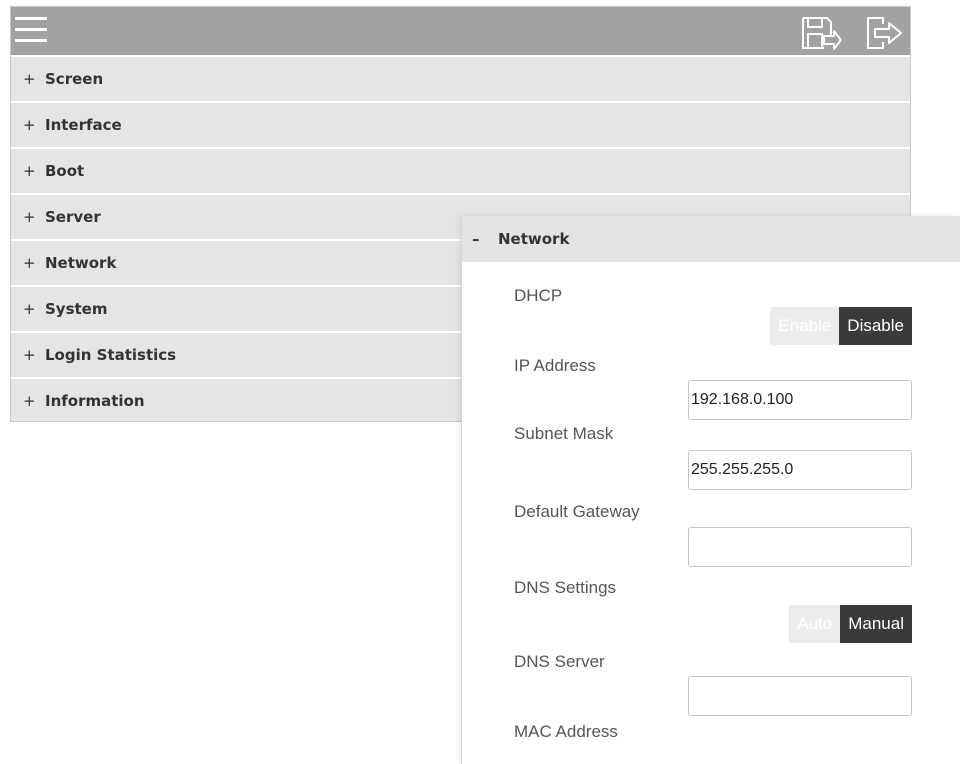  I want to click on menu-item-label: Interface, so click(83, 125).